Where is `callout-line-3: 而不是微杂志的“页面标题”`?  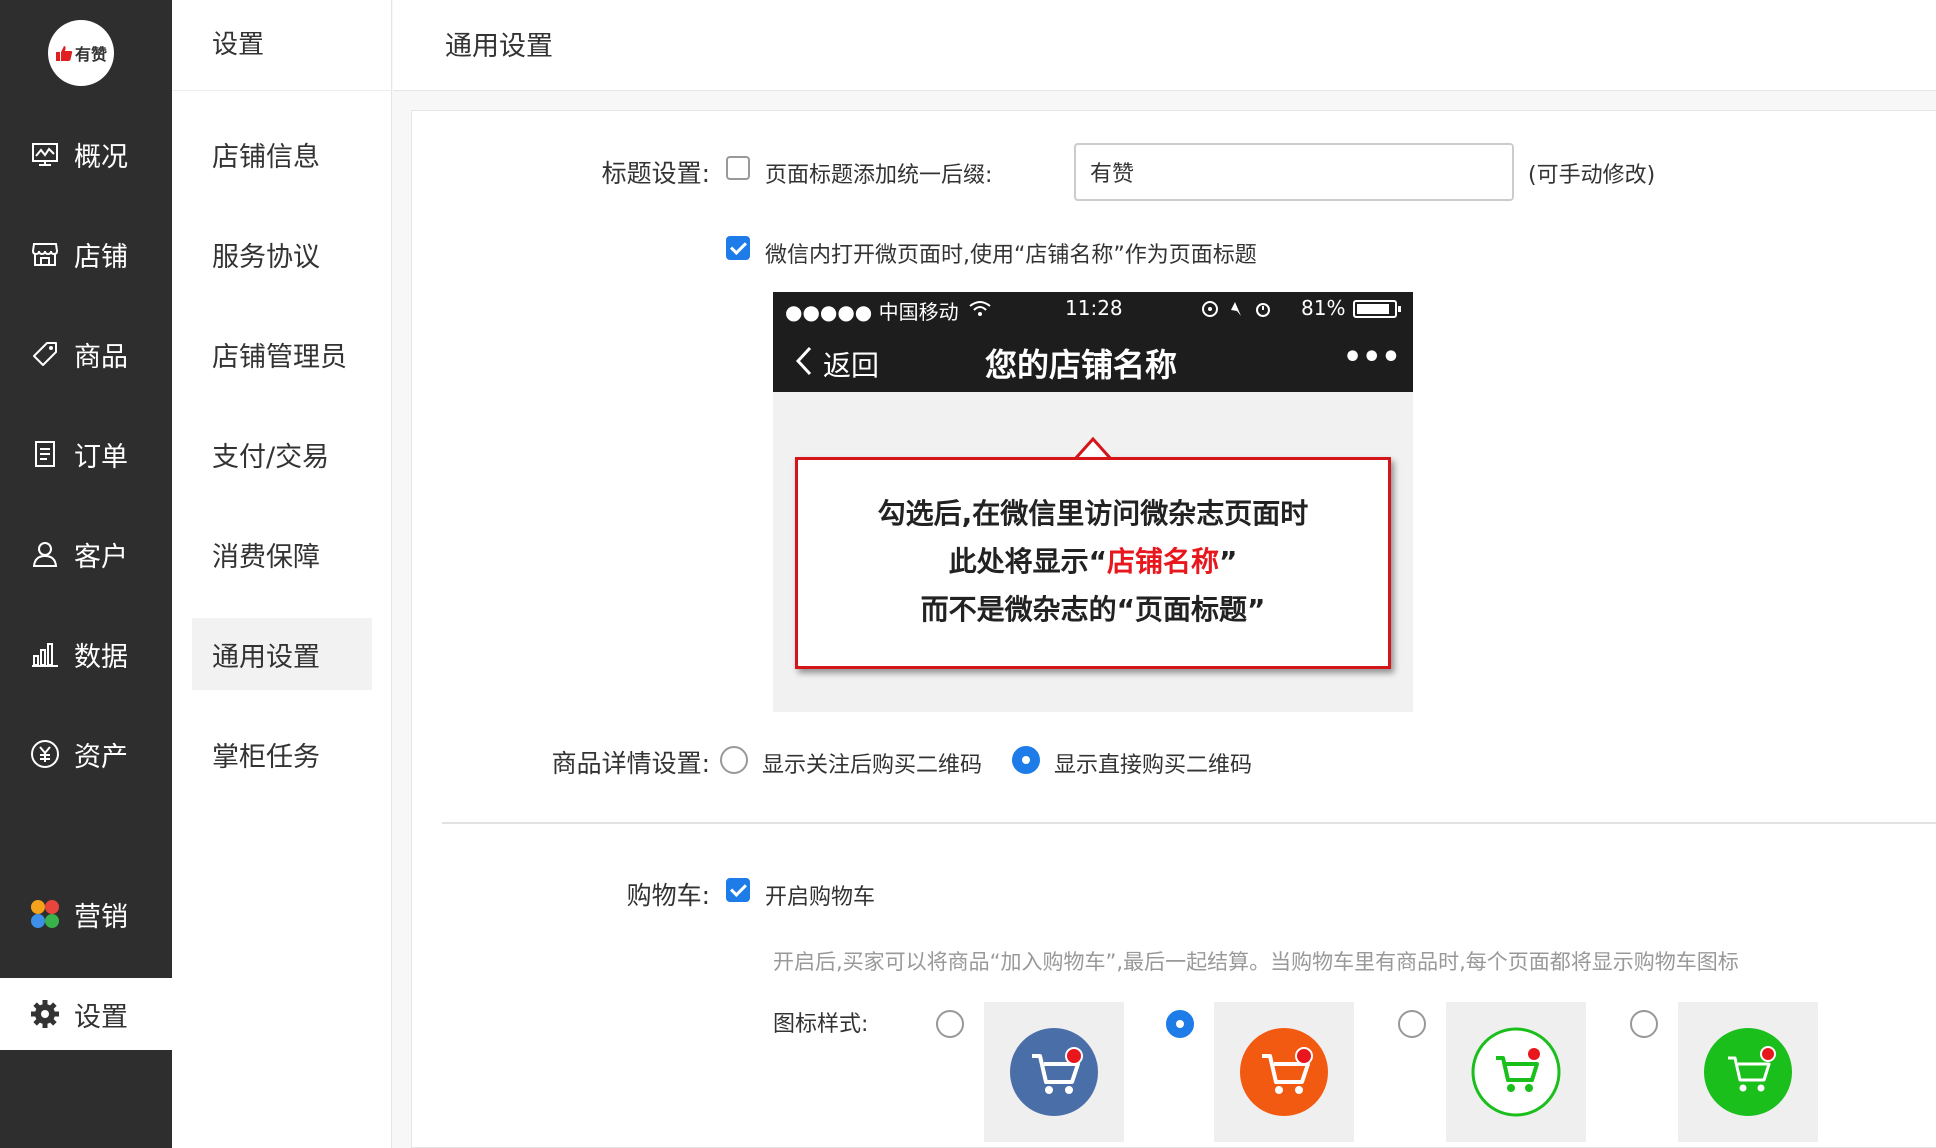 callout-line-3: 而不是微杂志的“页面标题” is located at coordinates (1093, 609).